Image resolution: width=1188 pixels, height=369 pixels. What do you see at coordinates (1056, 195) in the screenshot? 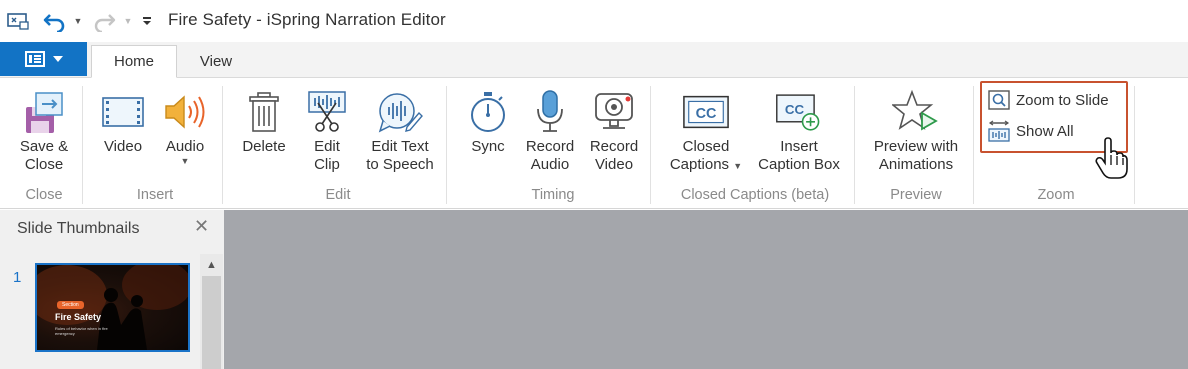
I see `group-label-zoom: Zoom` at bounding box center [1056, 195].